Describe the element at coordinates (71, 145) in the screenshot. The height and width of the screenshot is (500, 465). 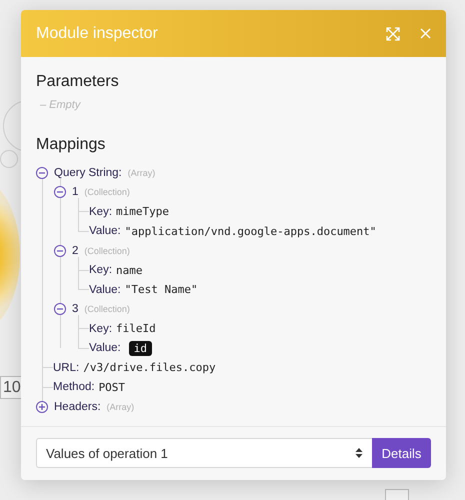
I see `section-heading: Mappings` at that location.